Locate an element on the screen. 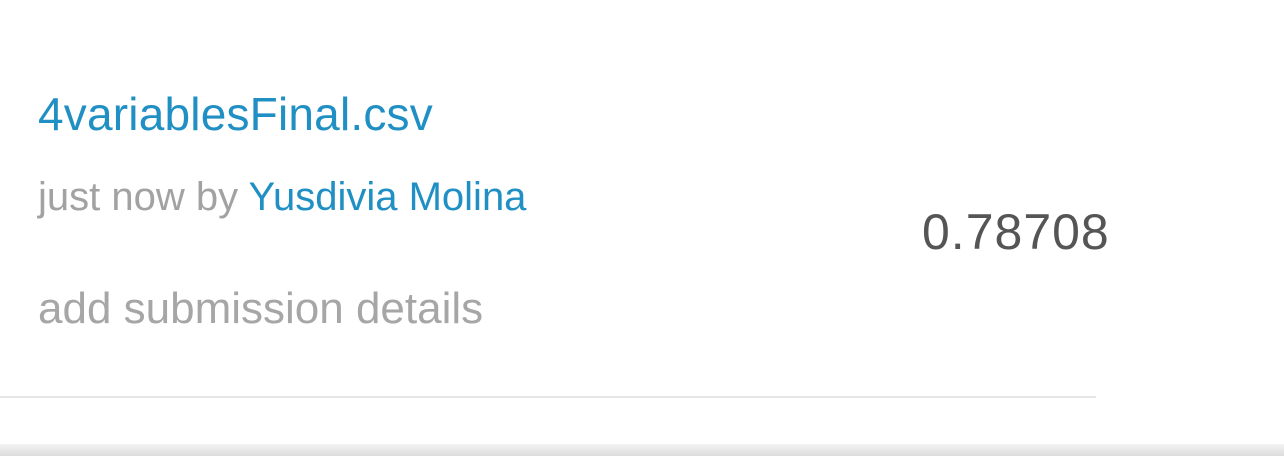  submission-time: just now by is located at coordinates (143, 197).